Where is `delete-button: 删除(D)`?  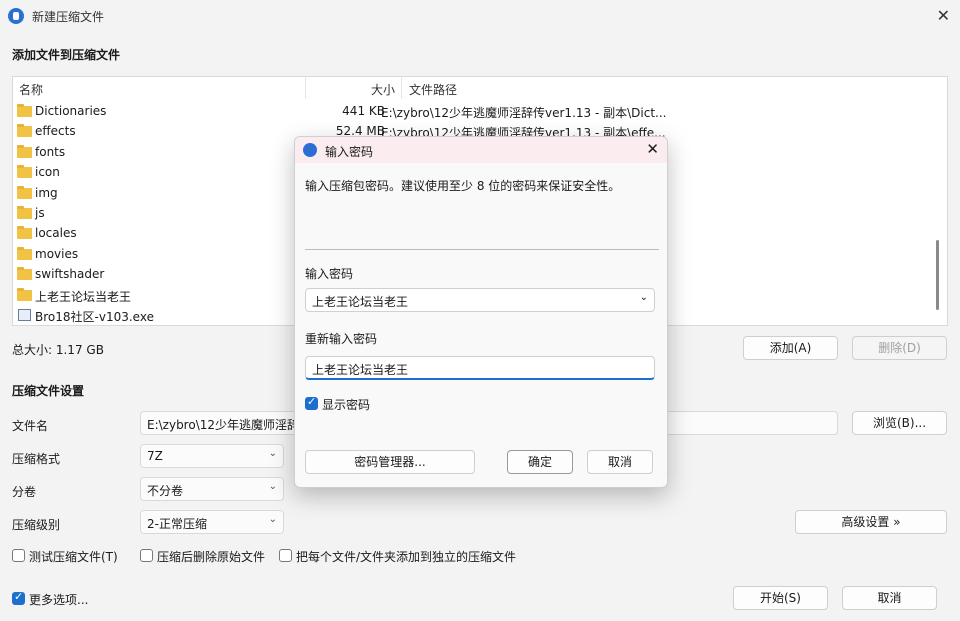 delete-button: 删除(D) is located at coordinates (899, 348).